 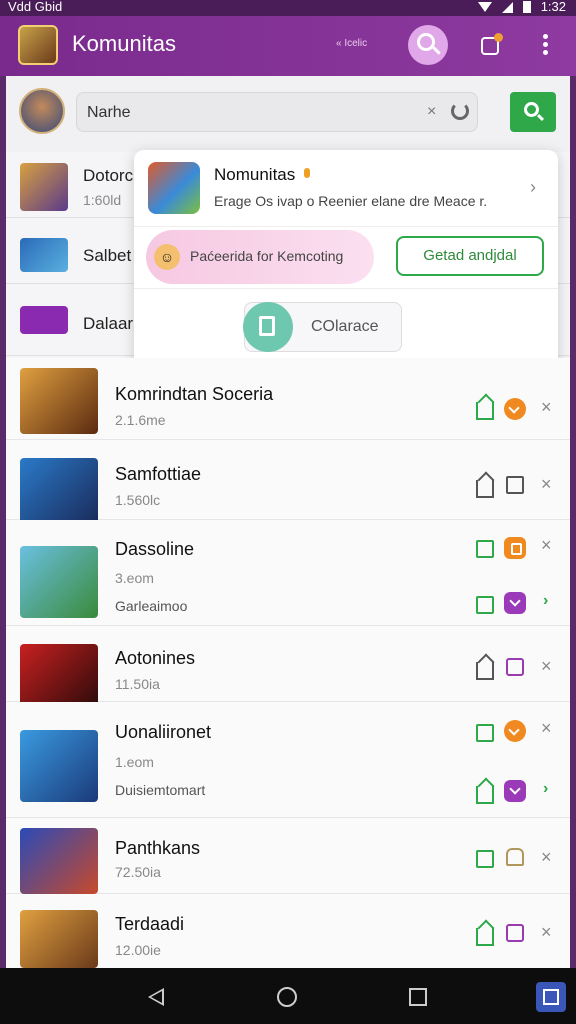 I want to click on game-title: Terdaadi, so click(x=150, y=924).